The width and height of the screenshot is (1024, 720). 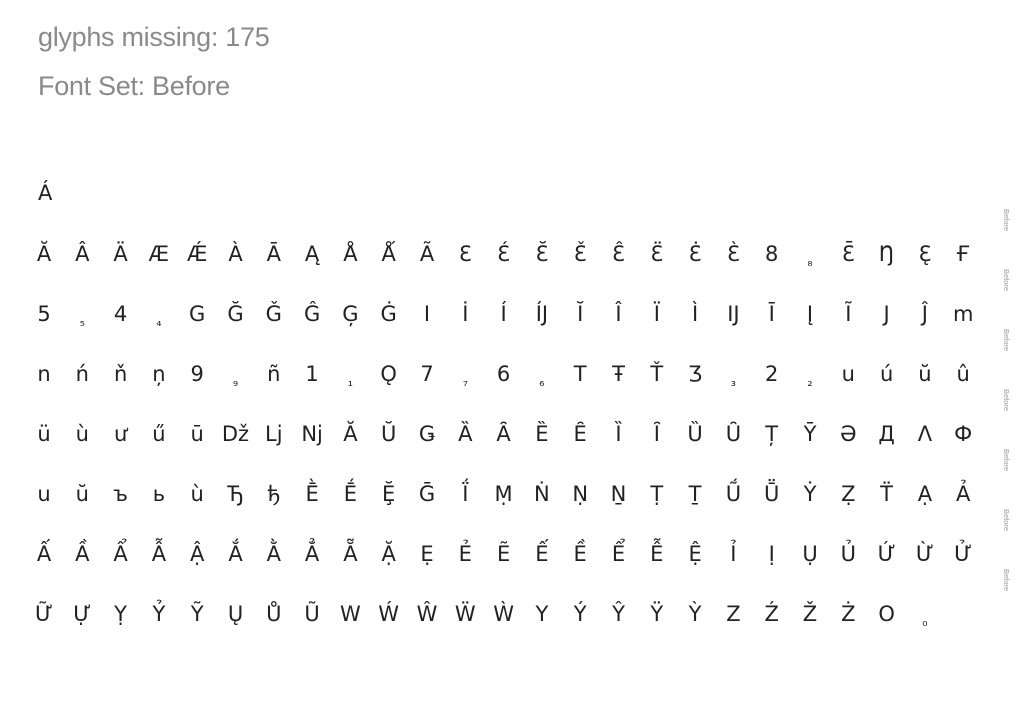 I want to click on glyph-cell: ń, so click(x=82, y=374).